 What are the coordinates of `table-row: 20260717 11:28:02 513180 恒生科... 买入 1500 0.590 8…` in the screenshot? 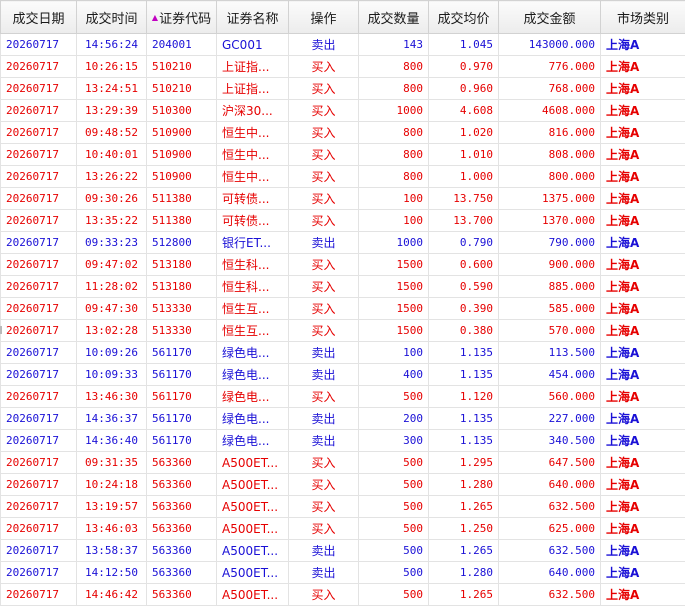 It's located at (342, 286).